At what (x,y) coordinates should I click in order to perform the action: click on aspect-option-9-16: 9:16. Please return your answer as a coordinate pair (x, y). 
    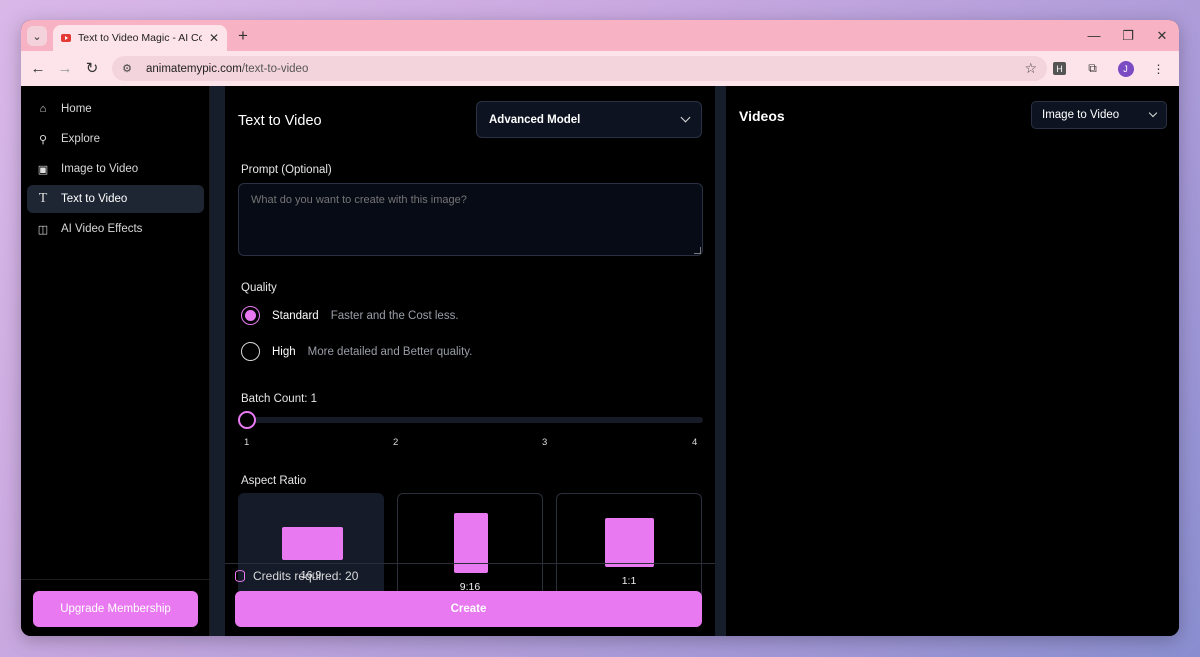
    Looking at the image, I should click on (470, 548).